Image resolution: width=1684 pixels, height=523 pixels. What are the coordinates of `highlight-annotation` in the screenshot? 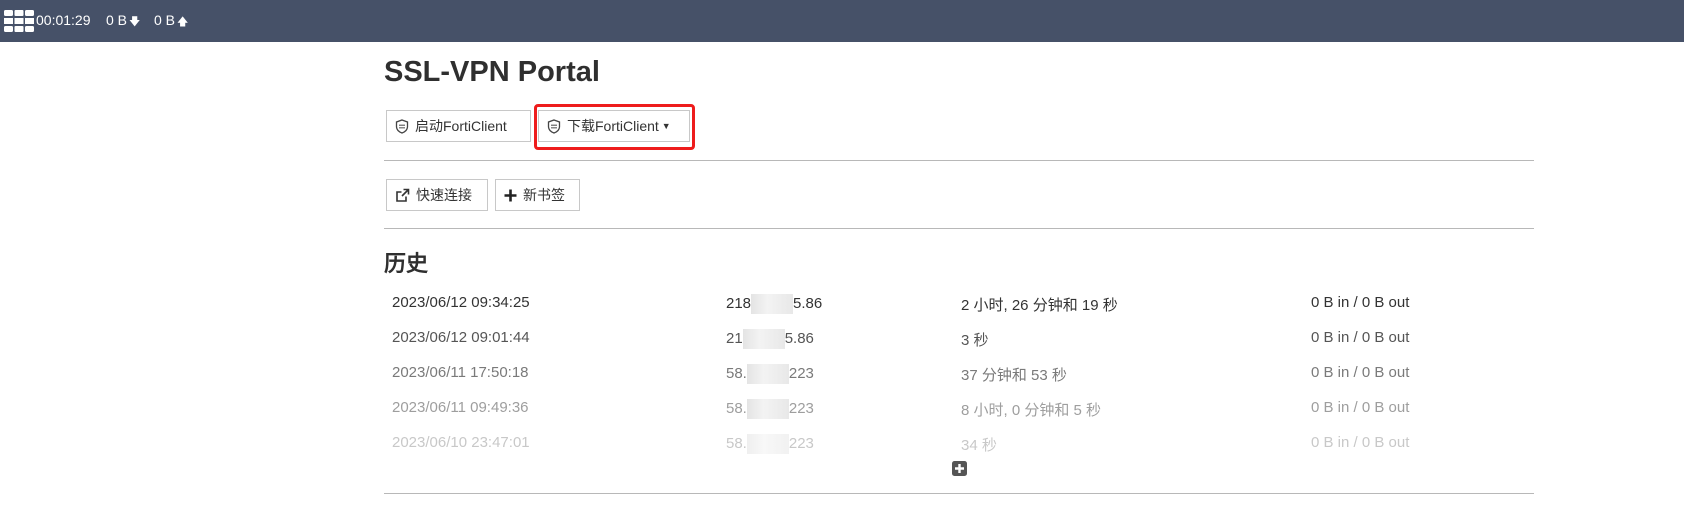 It's located at (614, 127).